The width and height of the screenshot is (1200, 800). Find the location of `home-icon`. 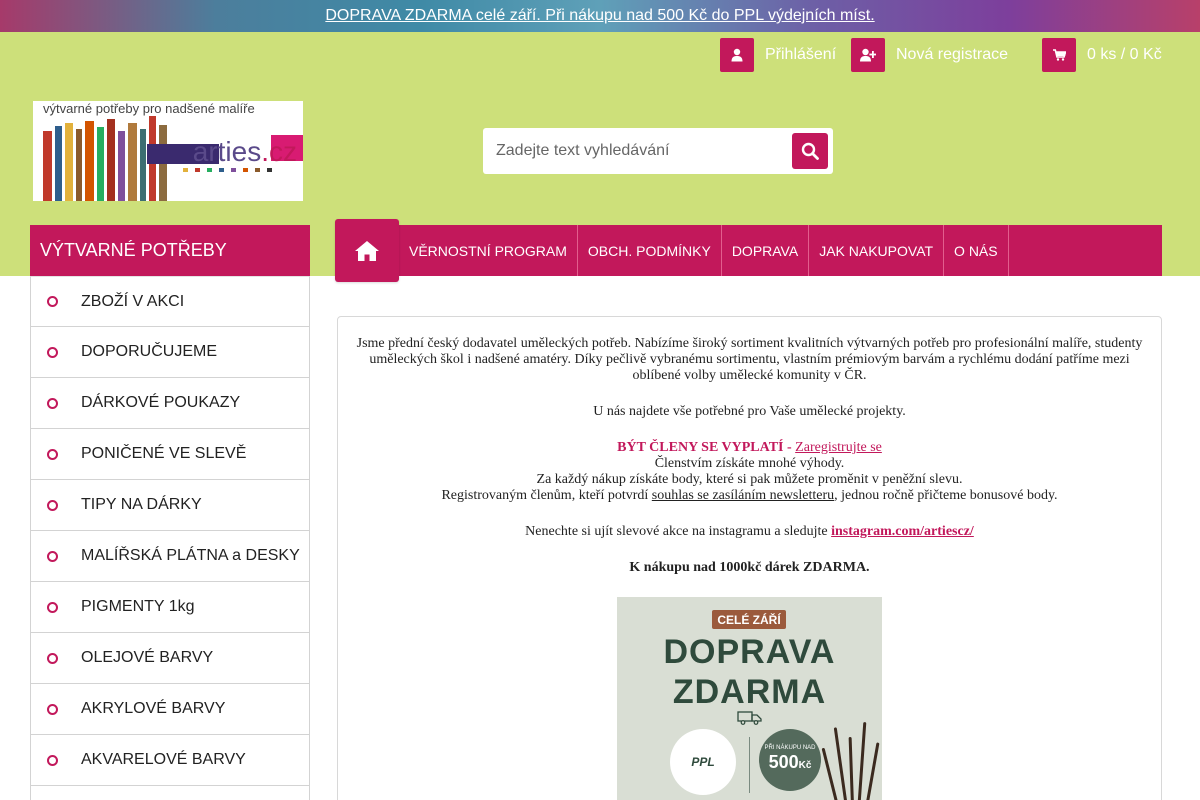

home-icon is located at coordinates (367, 250).